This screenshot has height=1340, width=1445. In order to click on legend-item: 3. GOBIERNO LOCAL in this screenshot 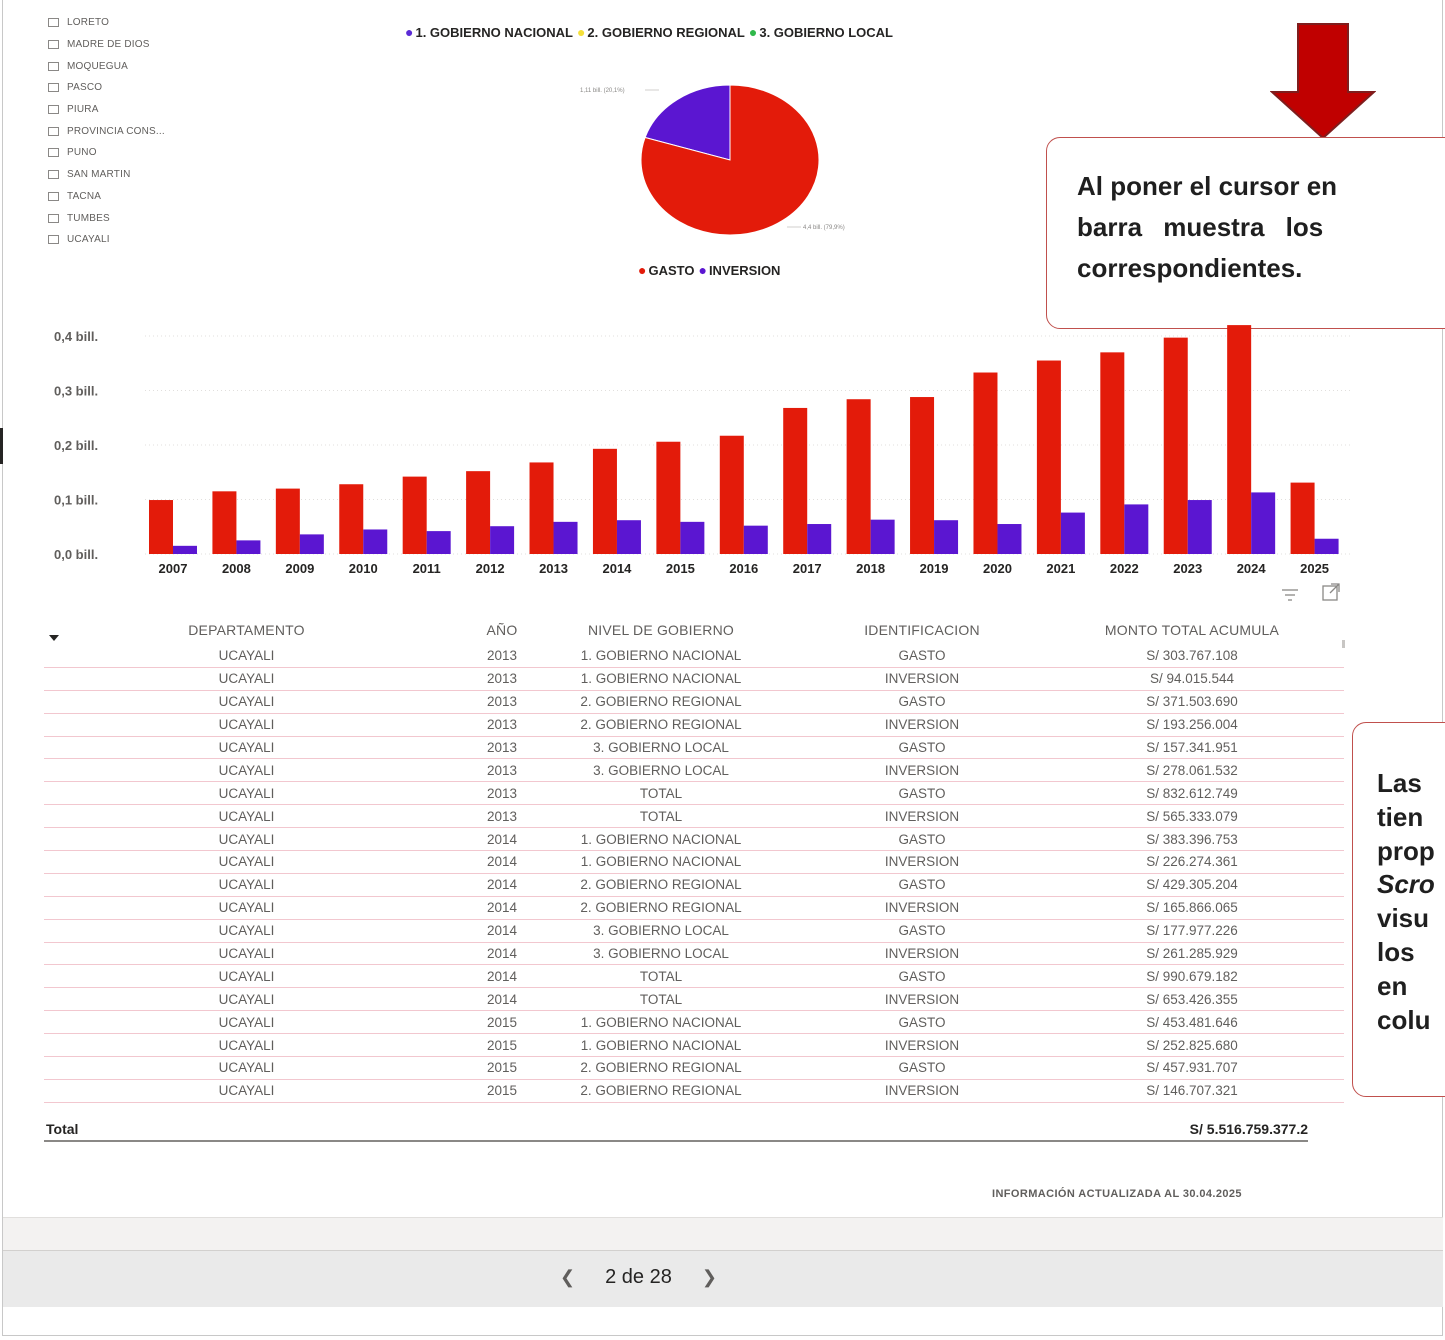, I will do `click(826, 32)`.